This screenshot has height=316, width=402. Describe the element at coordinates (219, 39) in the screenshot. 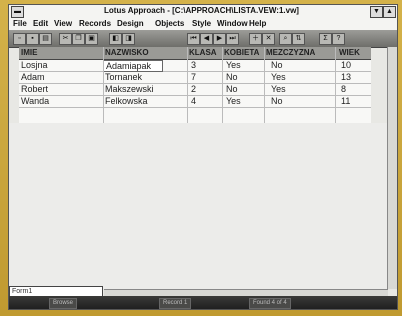

I see `next-record-icon: ▶` at that location.